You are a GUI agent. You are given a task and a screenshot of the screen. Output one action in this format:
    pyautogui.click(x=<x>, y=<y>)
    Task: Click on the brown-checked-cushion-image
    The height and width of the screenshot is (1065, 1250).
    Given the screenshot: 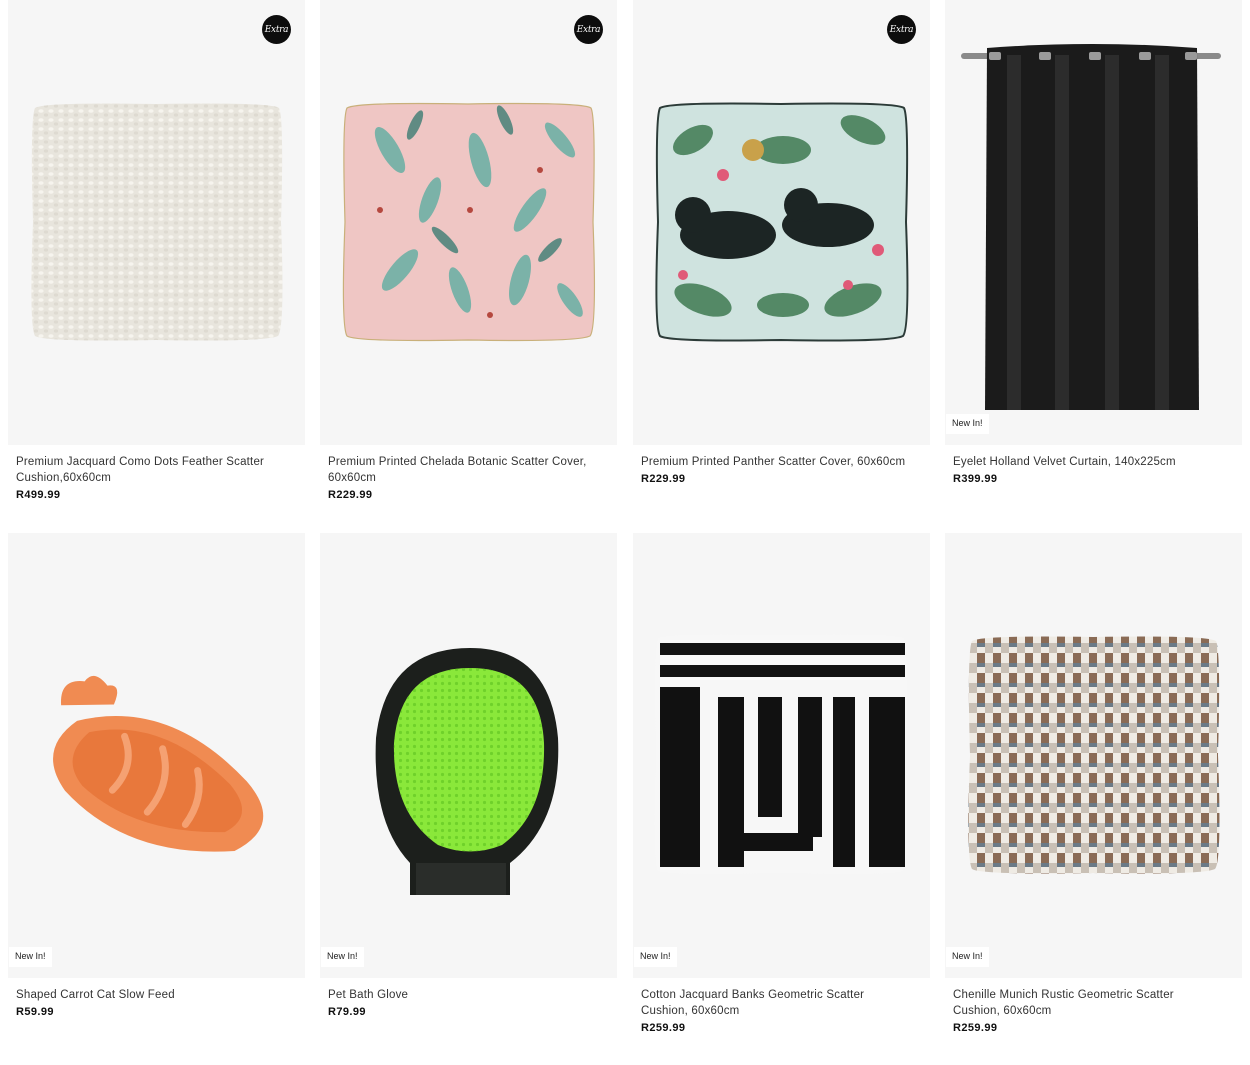 What is the action you would take?
    pyautogui.click(x=1094, y=755)
    